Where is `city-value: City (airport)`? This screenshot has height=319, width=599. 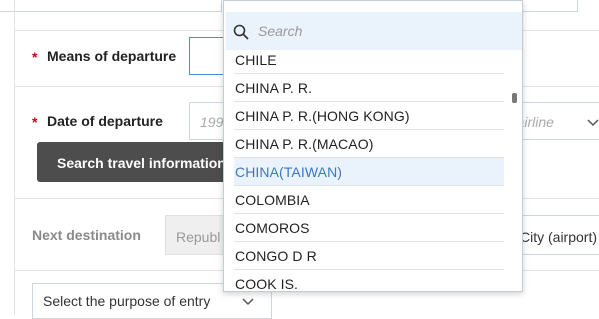
city-value: City (airport) is located at coordinates (559, 237).